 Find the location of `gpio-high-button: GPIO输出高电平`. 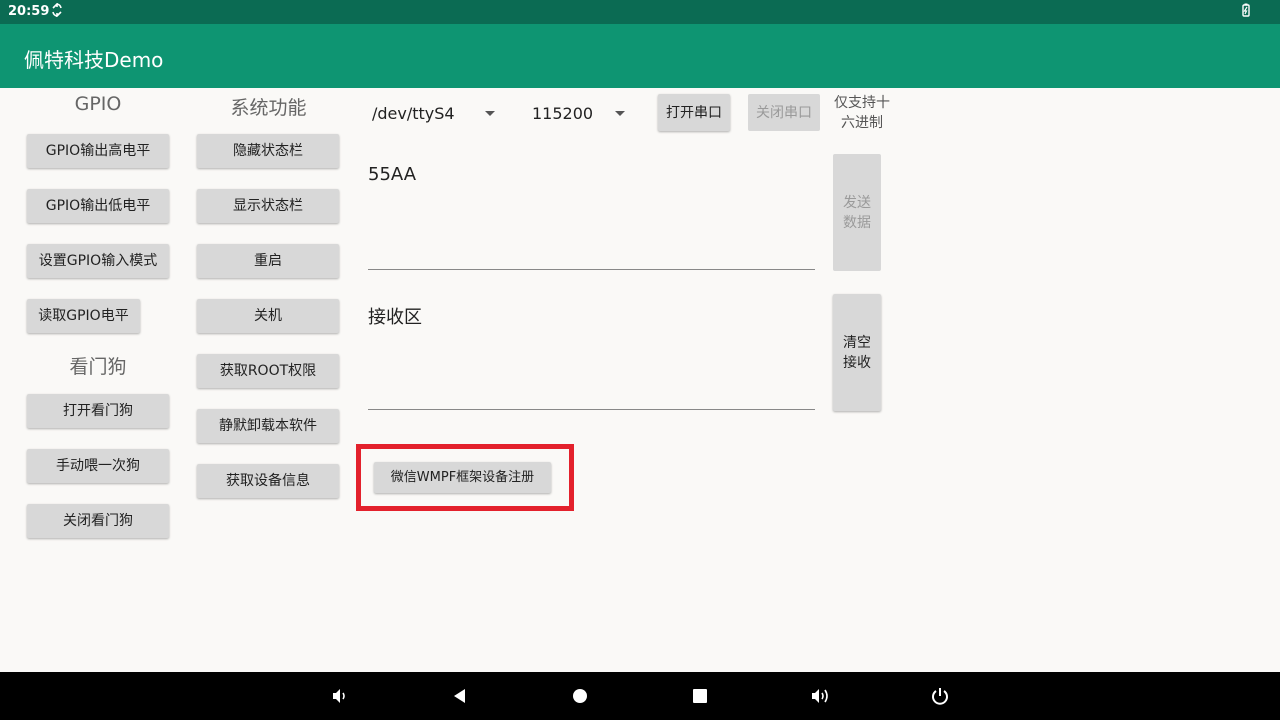

gpio-high-button: GPIO输出高电平 is located at coordinates (98, 151).